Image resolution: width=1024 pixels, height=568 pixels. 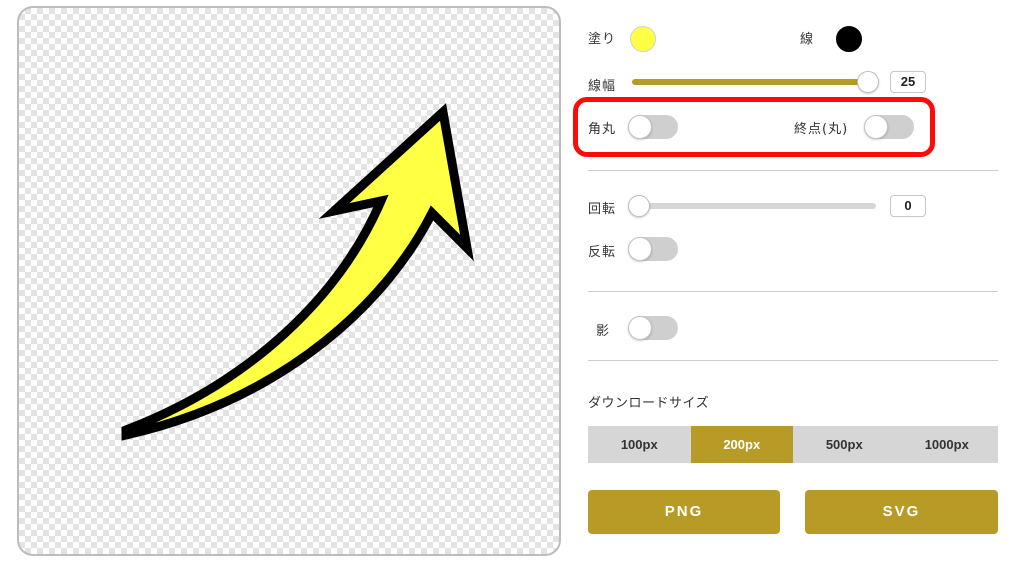 What do you see at coordinates (639, 444) in the screenshot?
I see `size-option-100: 100px` at bounding box center [639, 444].